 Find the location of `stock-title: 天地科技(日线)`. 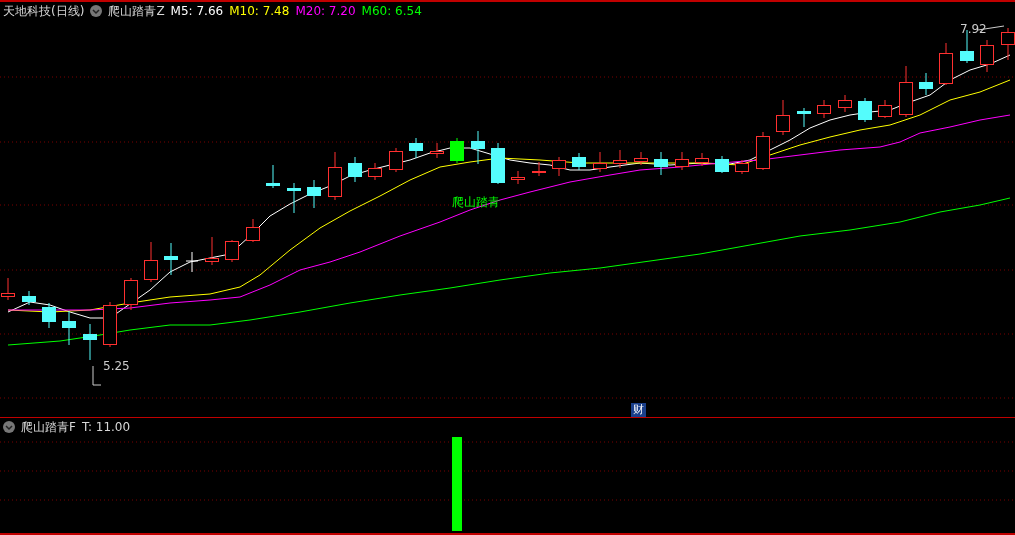

stock-title: 天地科技(日线) is located at coordinates (44, 11).